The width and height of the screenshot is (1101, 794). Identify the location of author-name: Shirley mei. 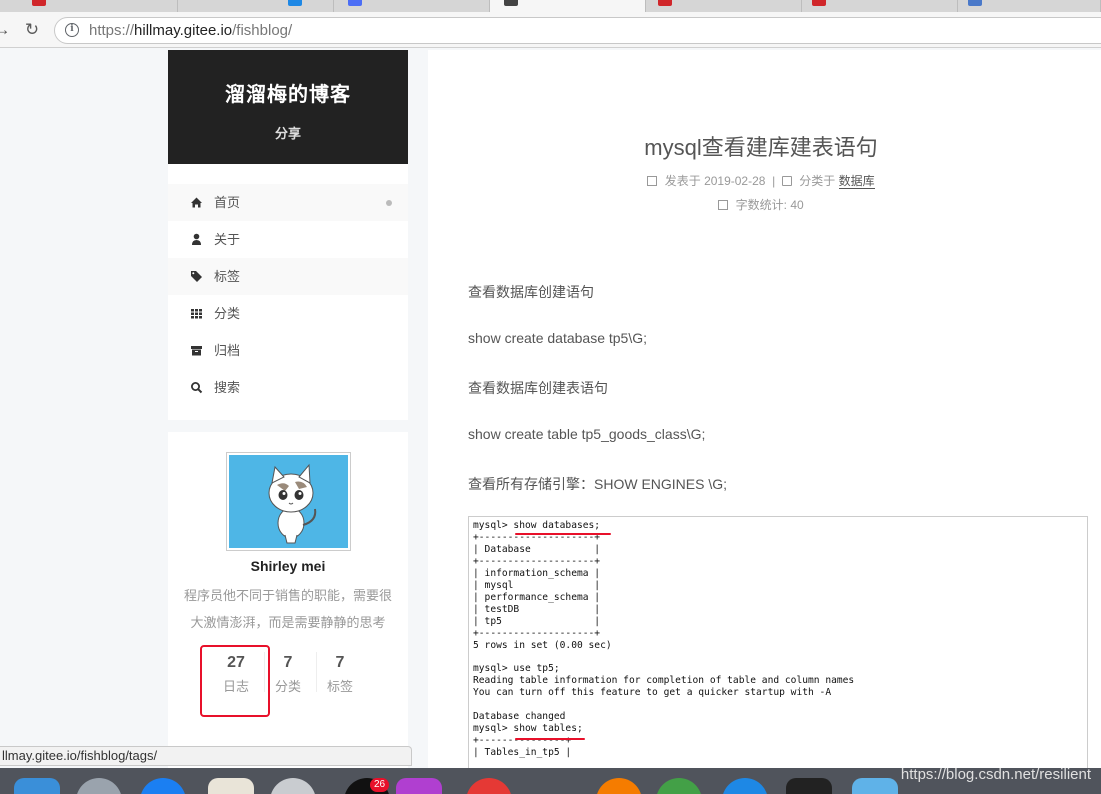
(288, 566).